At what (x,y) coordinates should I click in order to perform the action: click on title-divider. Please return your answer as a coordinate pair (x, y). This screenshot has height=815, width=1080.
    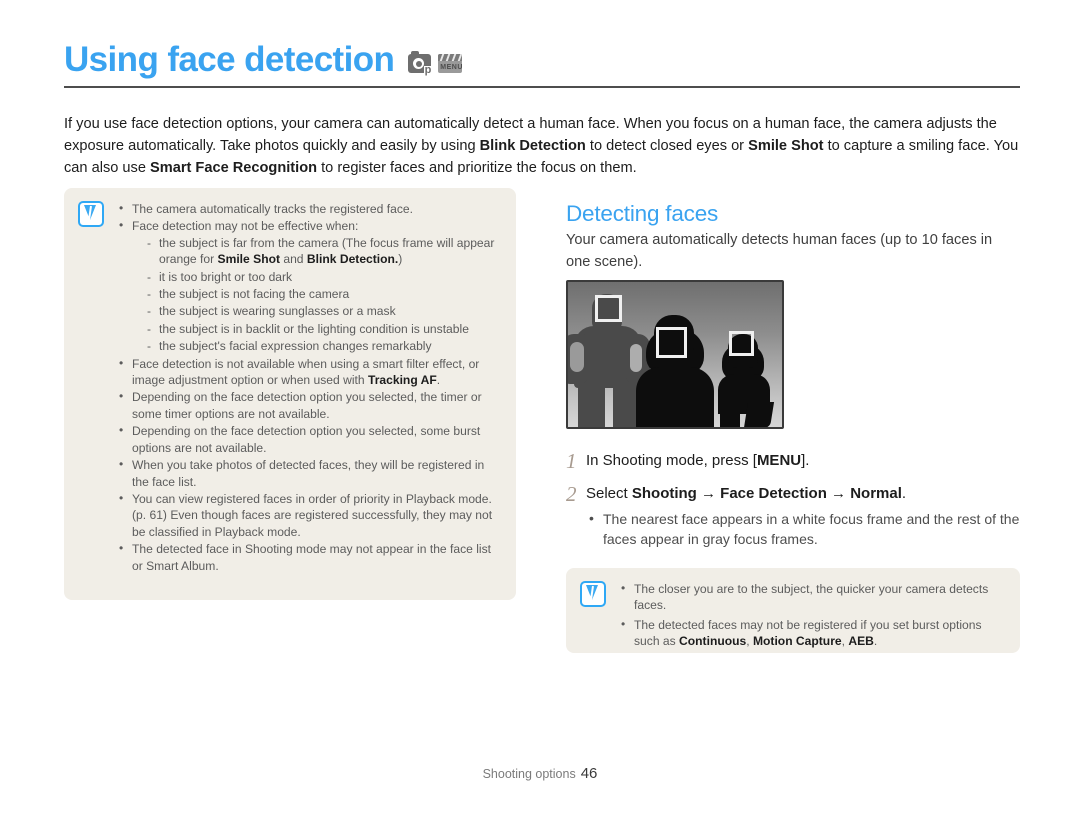
    Looking at the image, I should click on (542, 87).